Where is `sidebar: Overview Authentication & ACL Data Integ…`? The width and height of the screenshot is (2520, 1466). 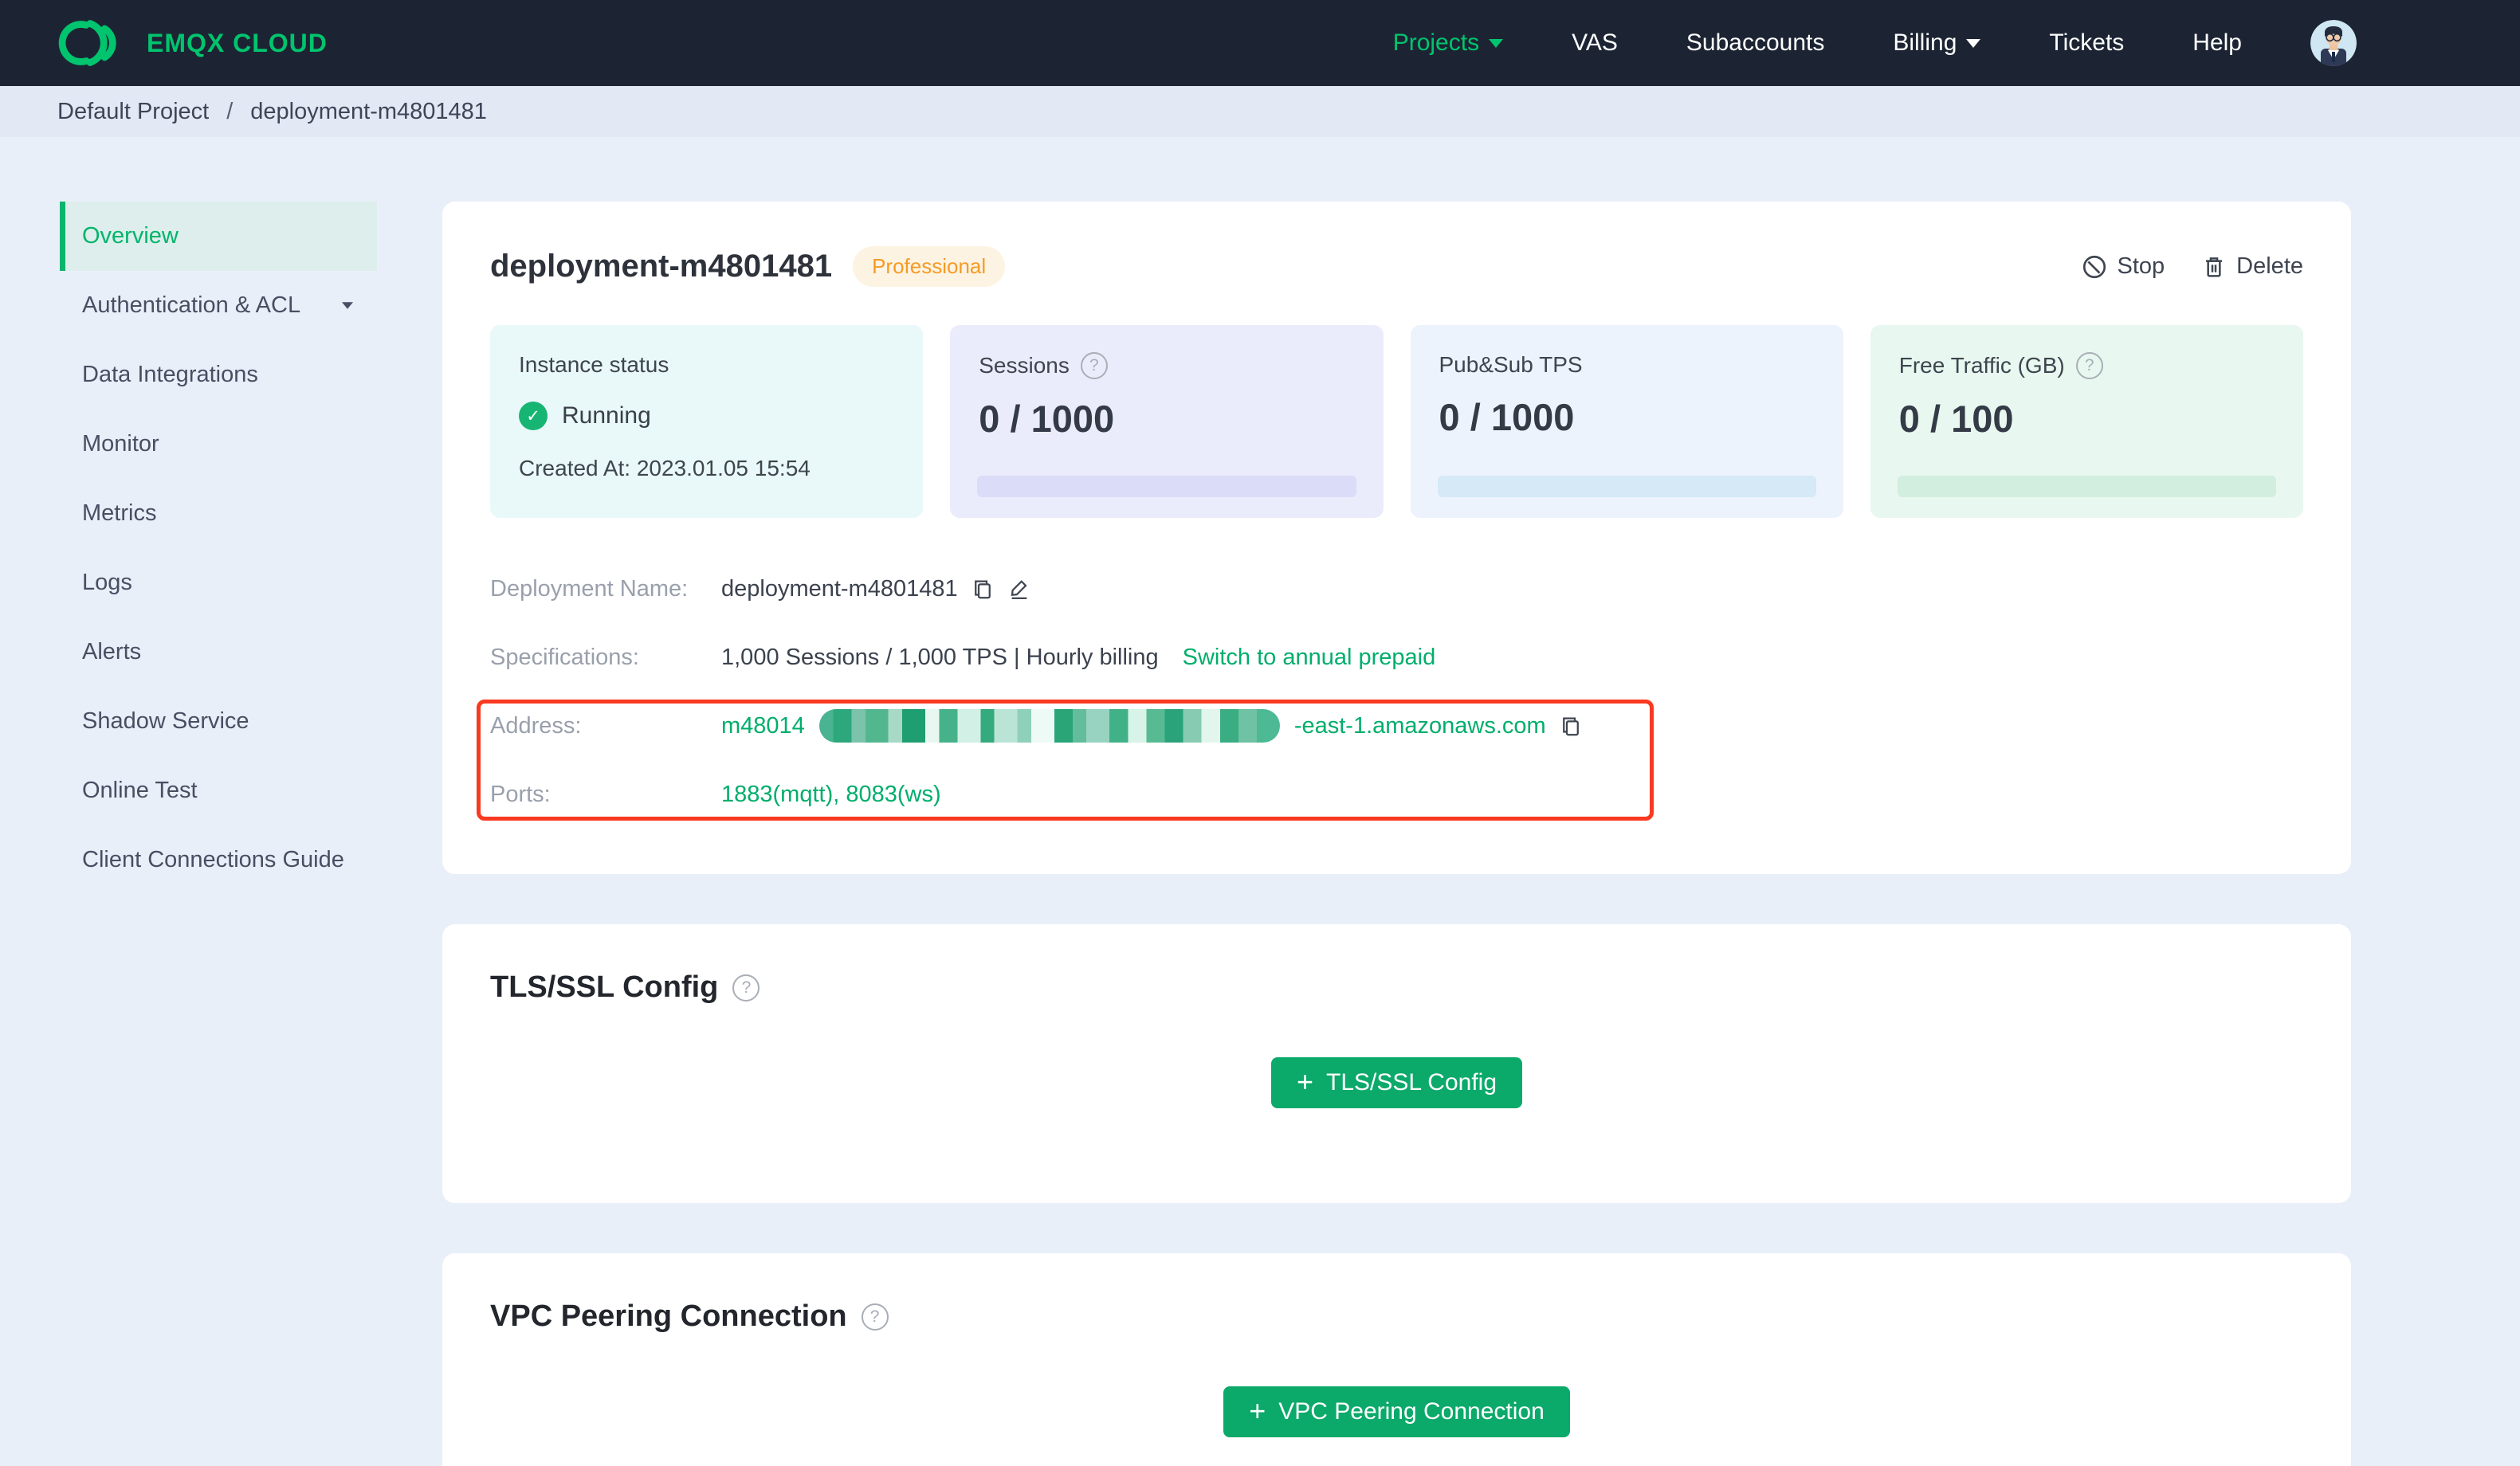 sidebar: Overview Authentication & ACL Data Integ… is located at coordinates (218, 548).